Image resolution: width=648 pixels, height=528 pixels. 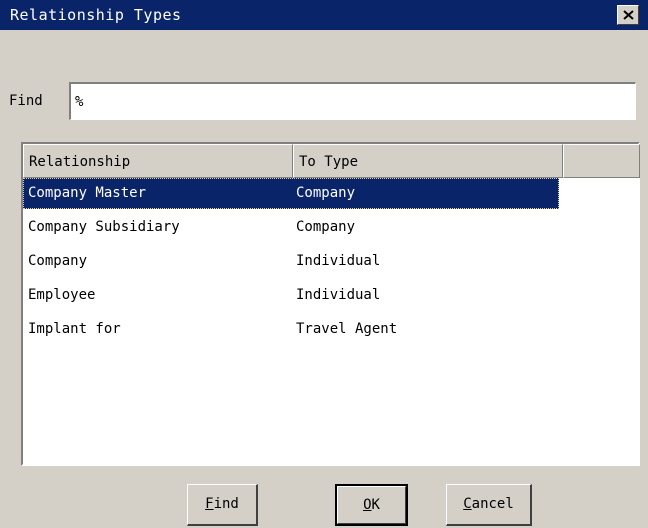 What do you see at coordinates (467, 504) in the screenshot?
I see `cancel-button-mnemonic: C` at bounding box center [467, 504].